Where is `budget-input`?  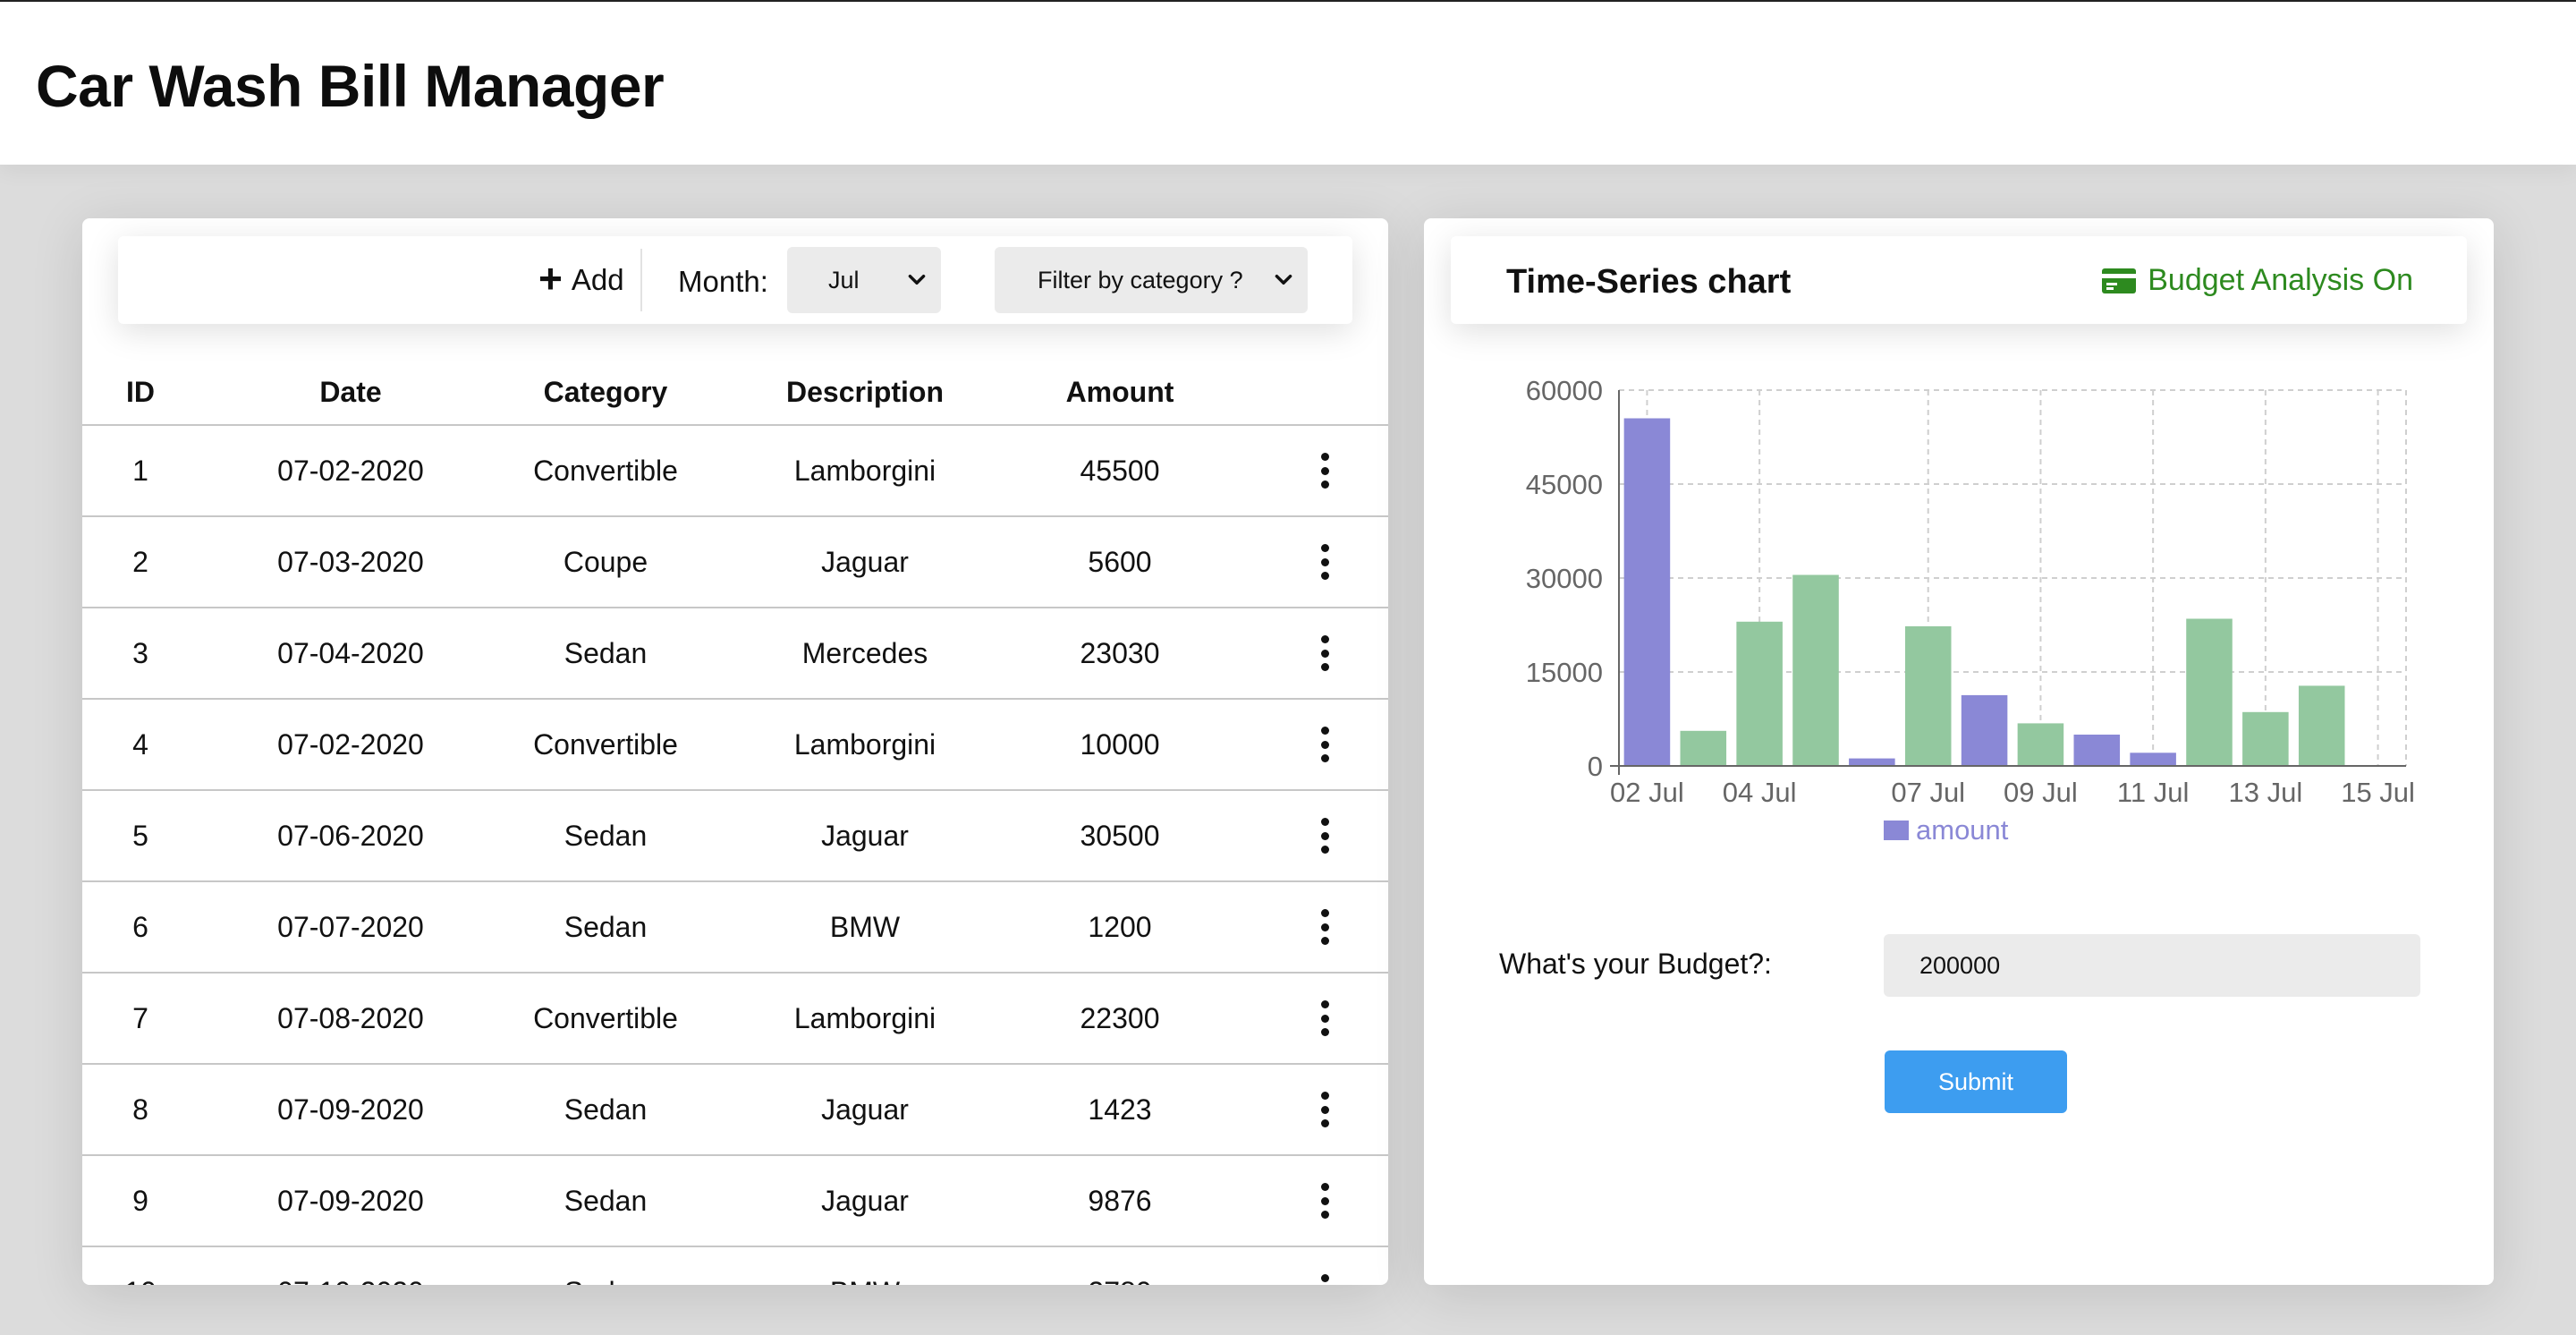 budget-input is located at coordinates (2152, 965).